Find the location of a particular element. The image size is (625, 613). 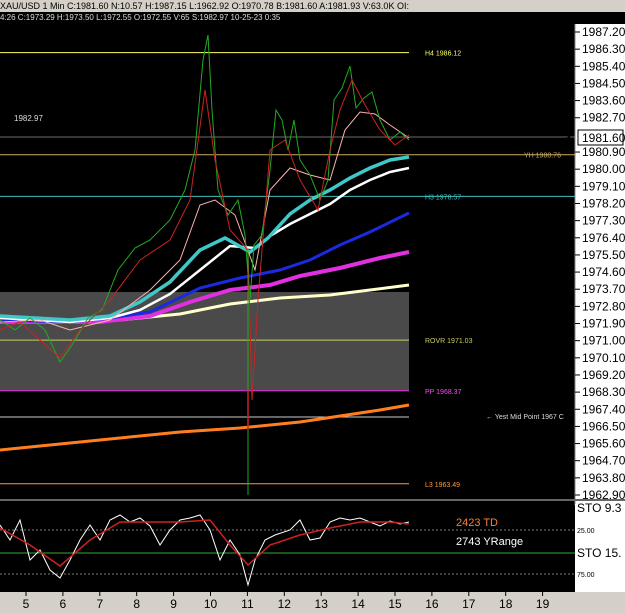

y-tick-label: 1967.40 is located at coordinates (603, 409).